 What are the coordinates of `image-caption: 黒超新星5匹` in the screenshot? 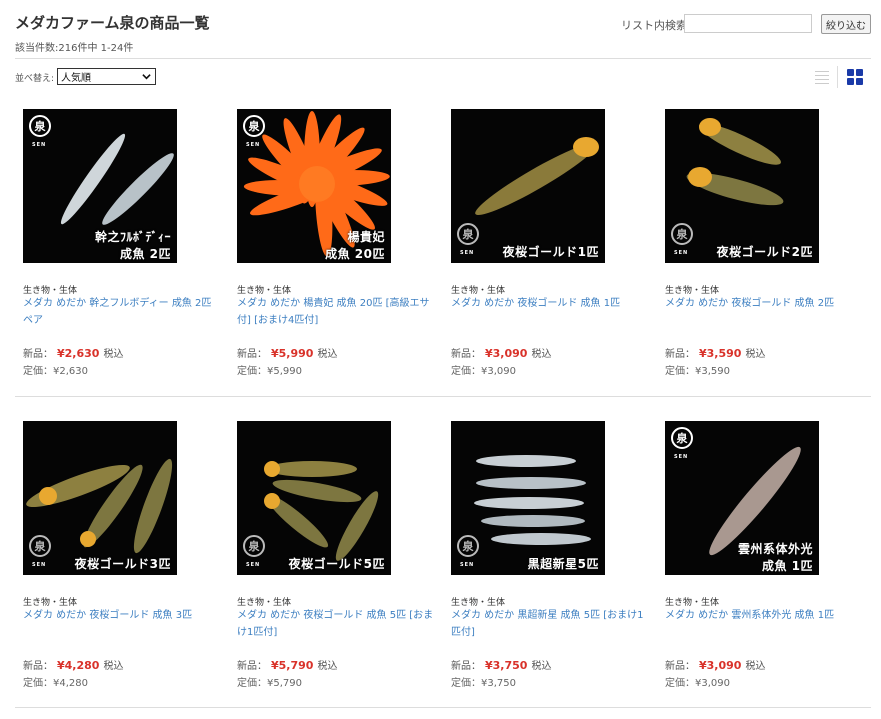 It's located at (563, 564).